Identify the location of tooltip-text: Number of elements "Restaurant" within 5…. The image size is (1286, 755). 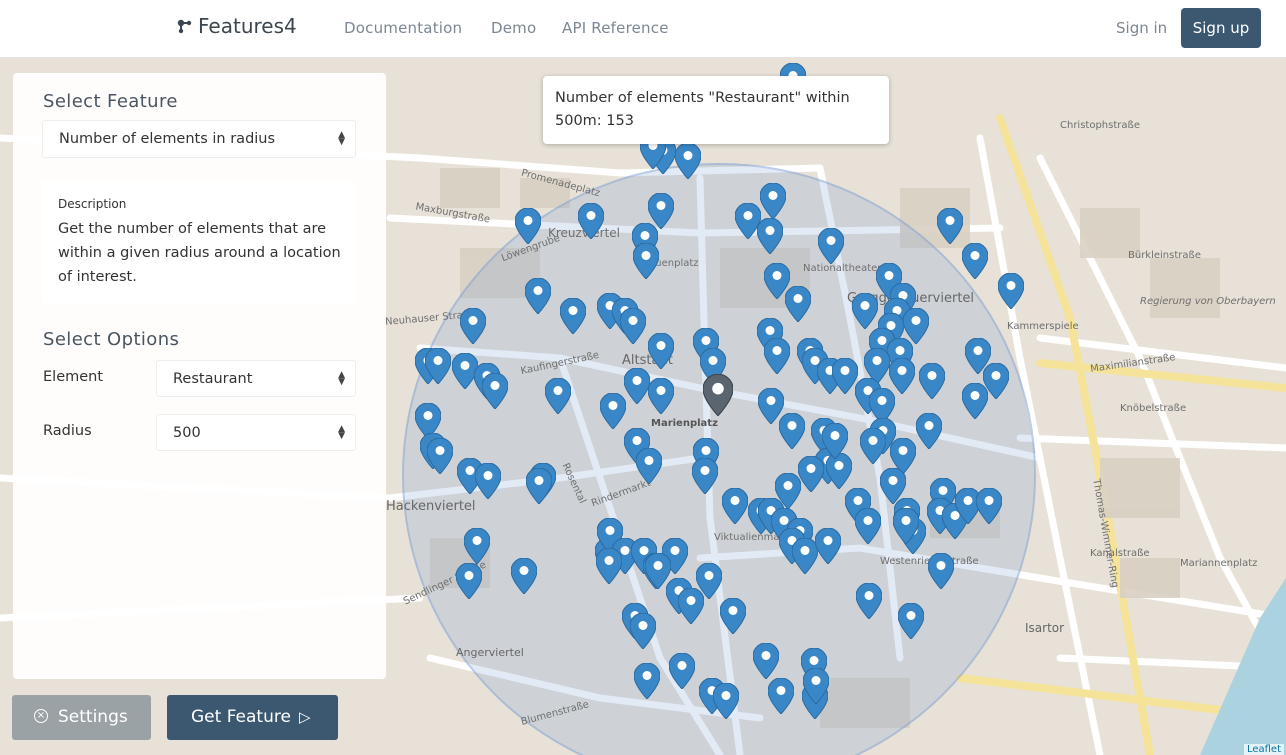
(702, 109).